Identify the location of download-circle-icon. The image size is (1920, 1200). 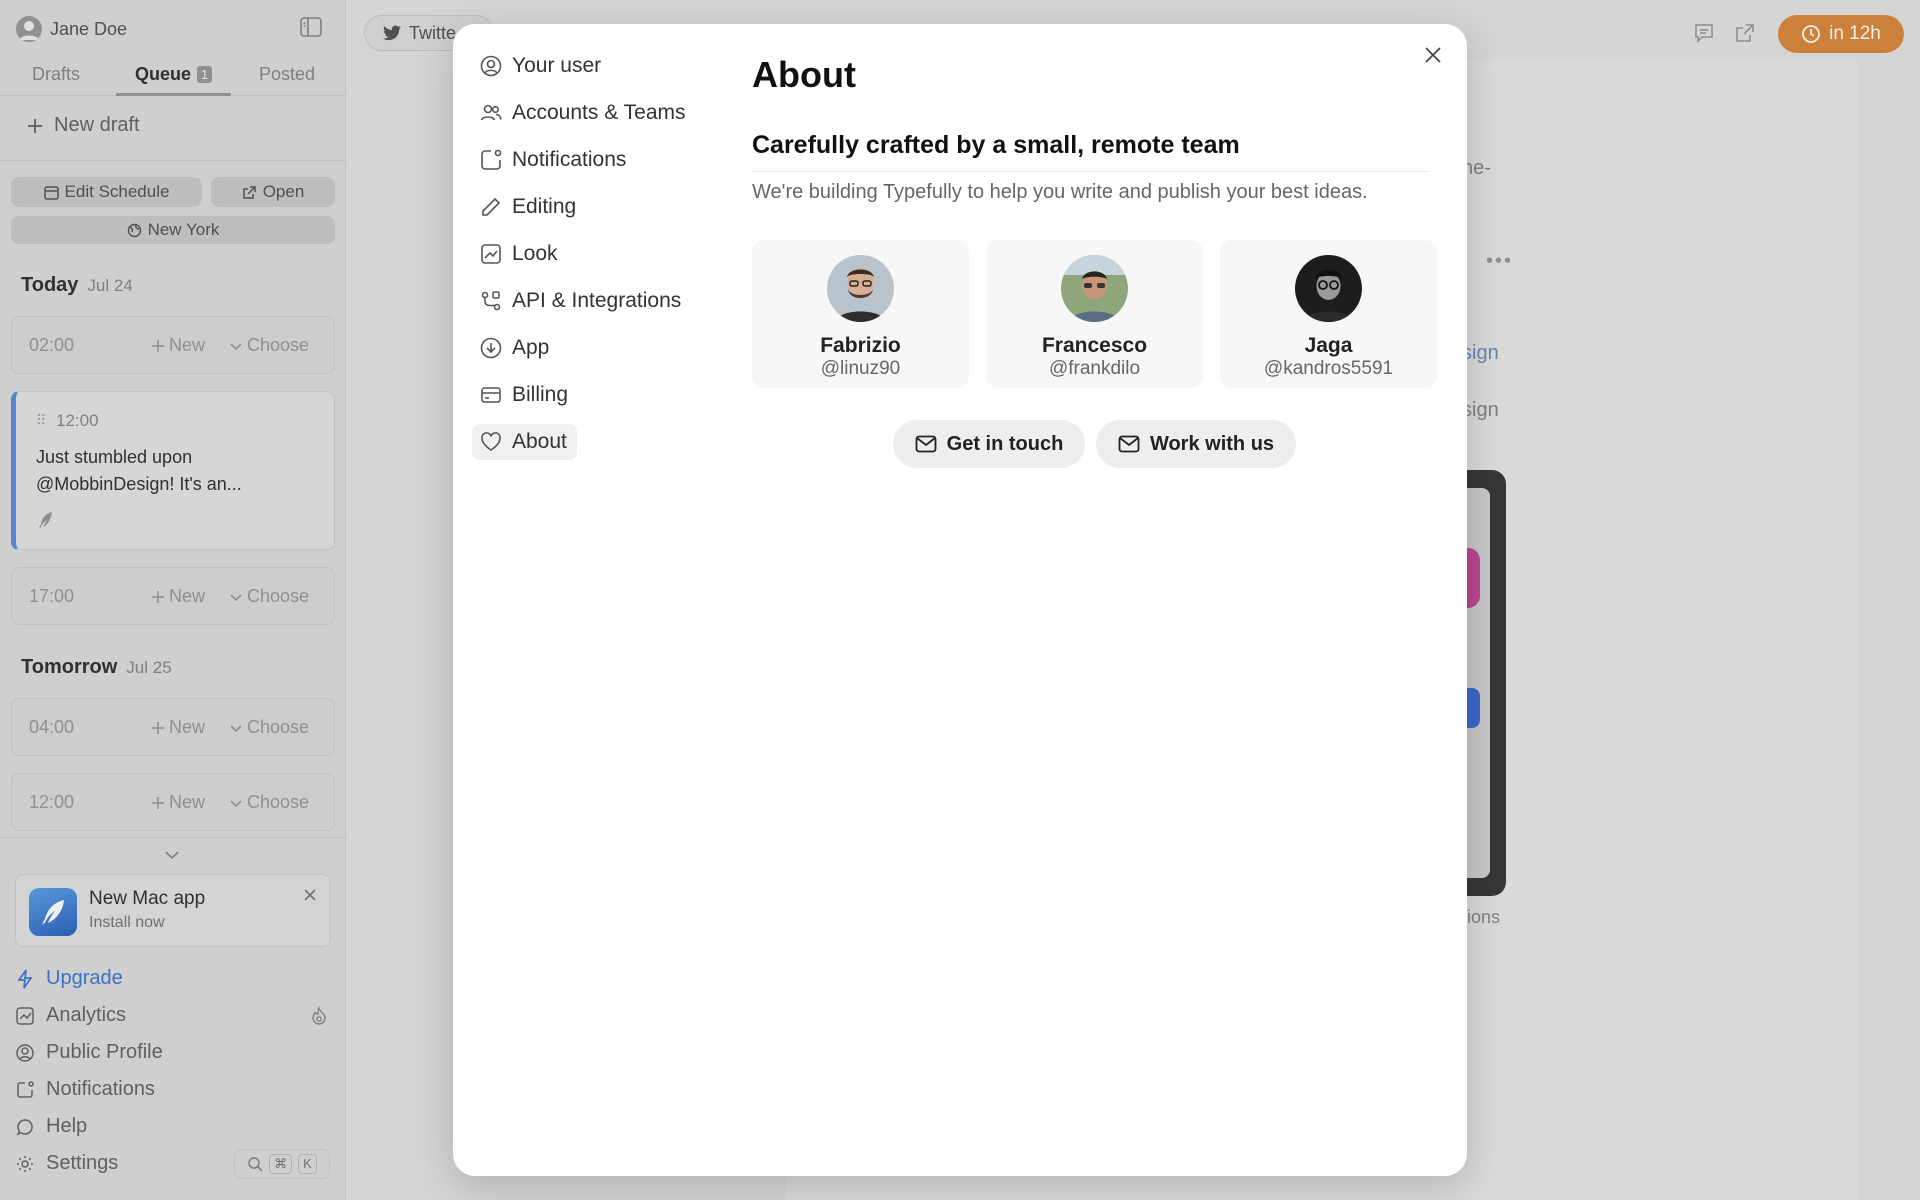
(491, 348).